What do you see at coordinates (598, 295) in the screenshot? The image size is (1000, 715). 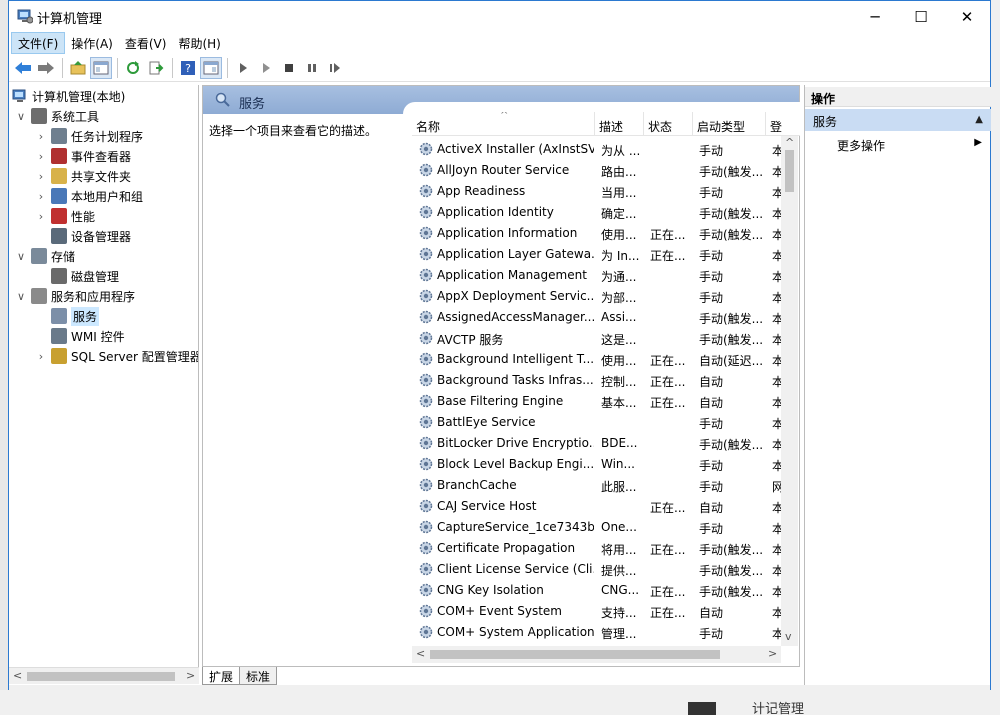 I see `table-row: AppX Deployment Servic... 为部... 手动本` at bounding box center [598, 295].